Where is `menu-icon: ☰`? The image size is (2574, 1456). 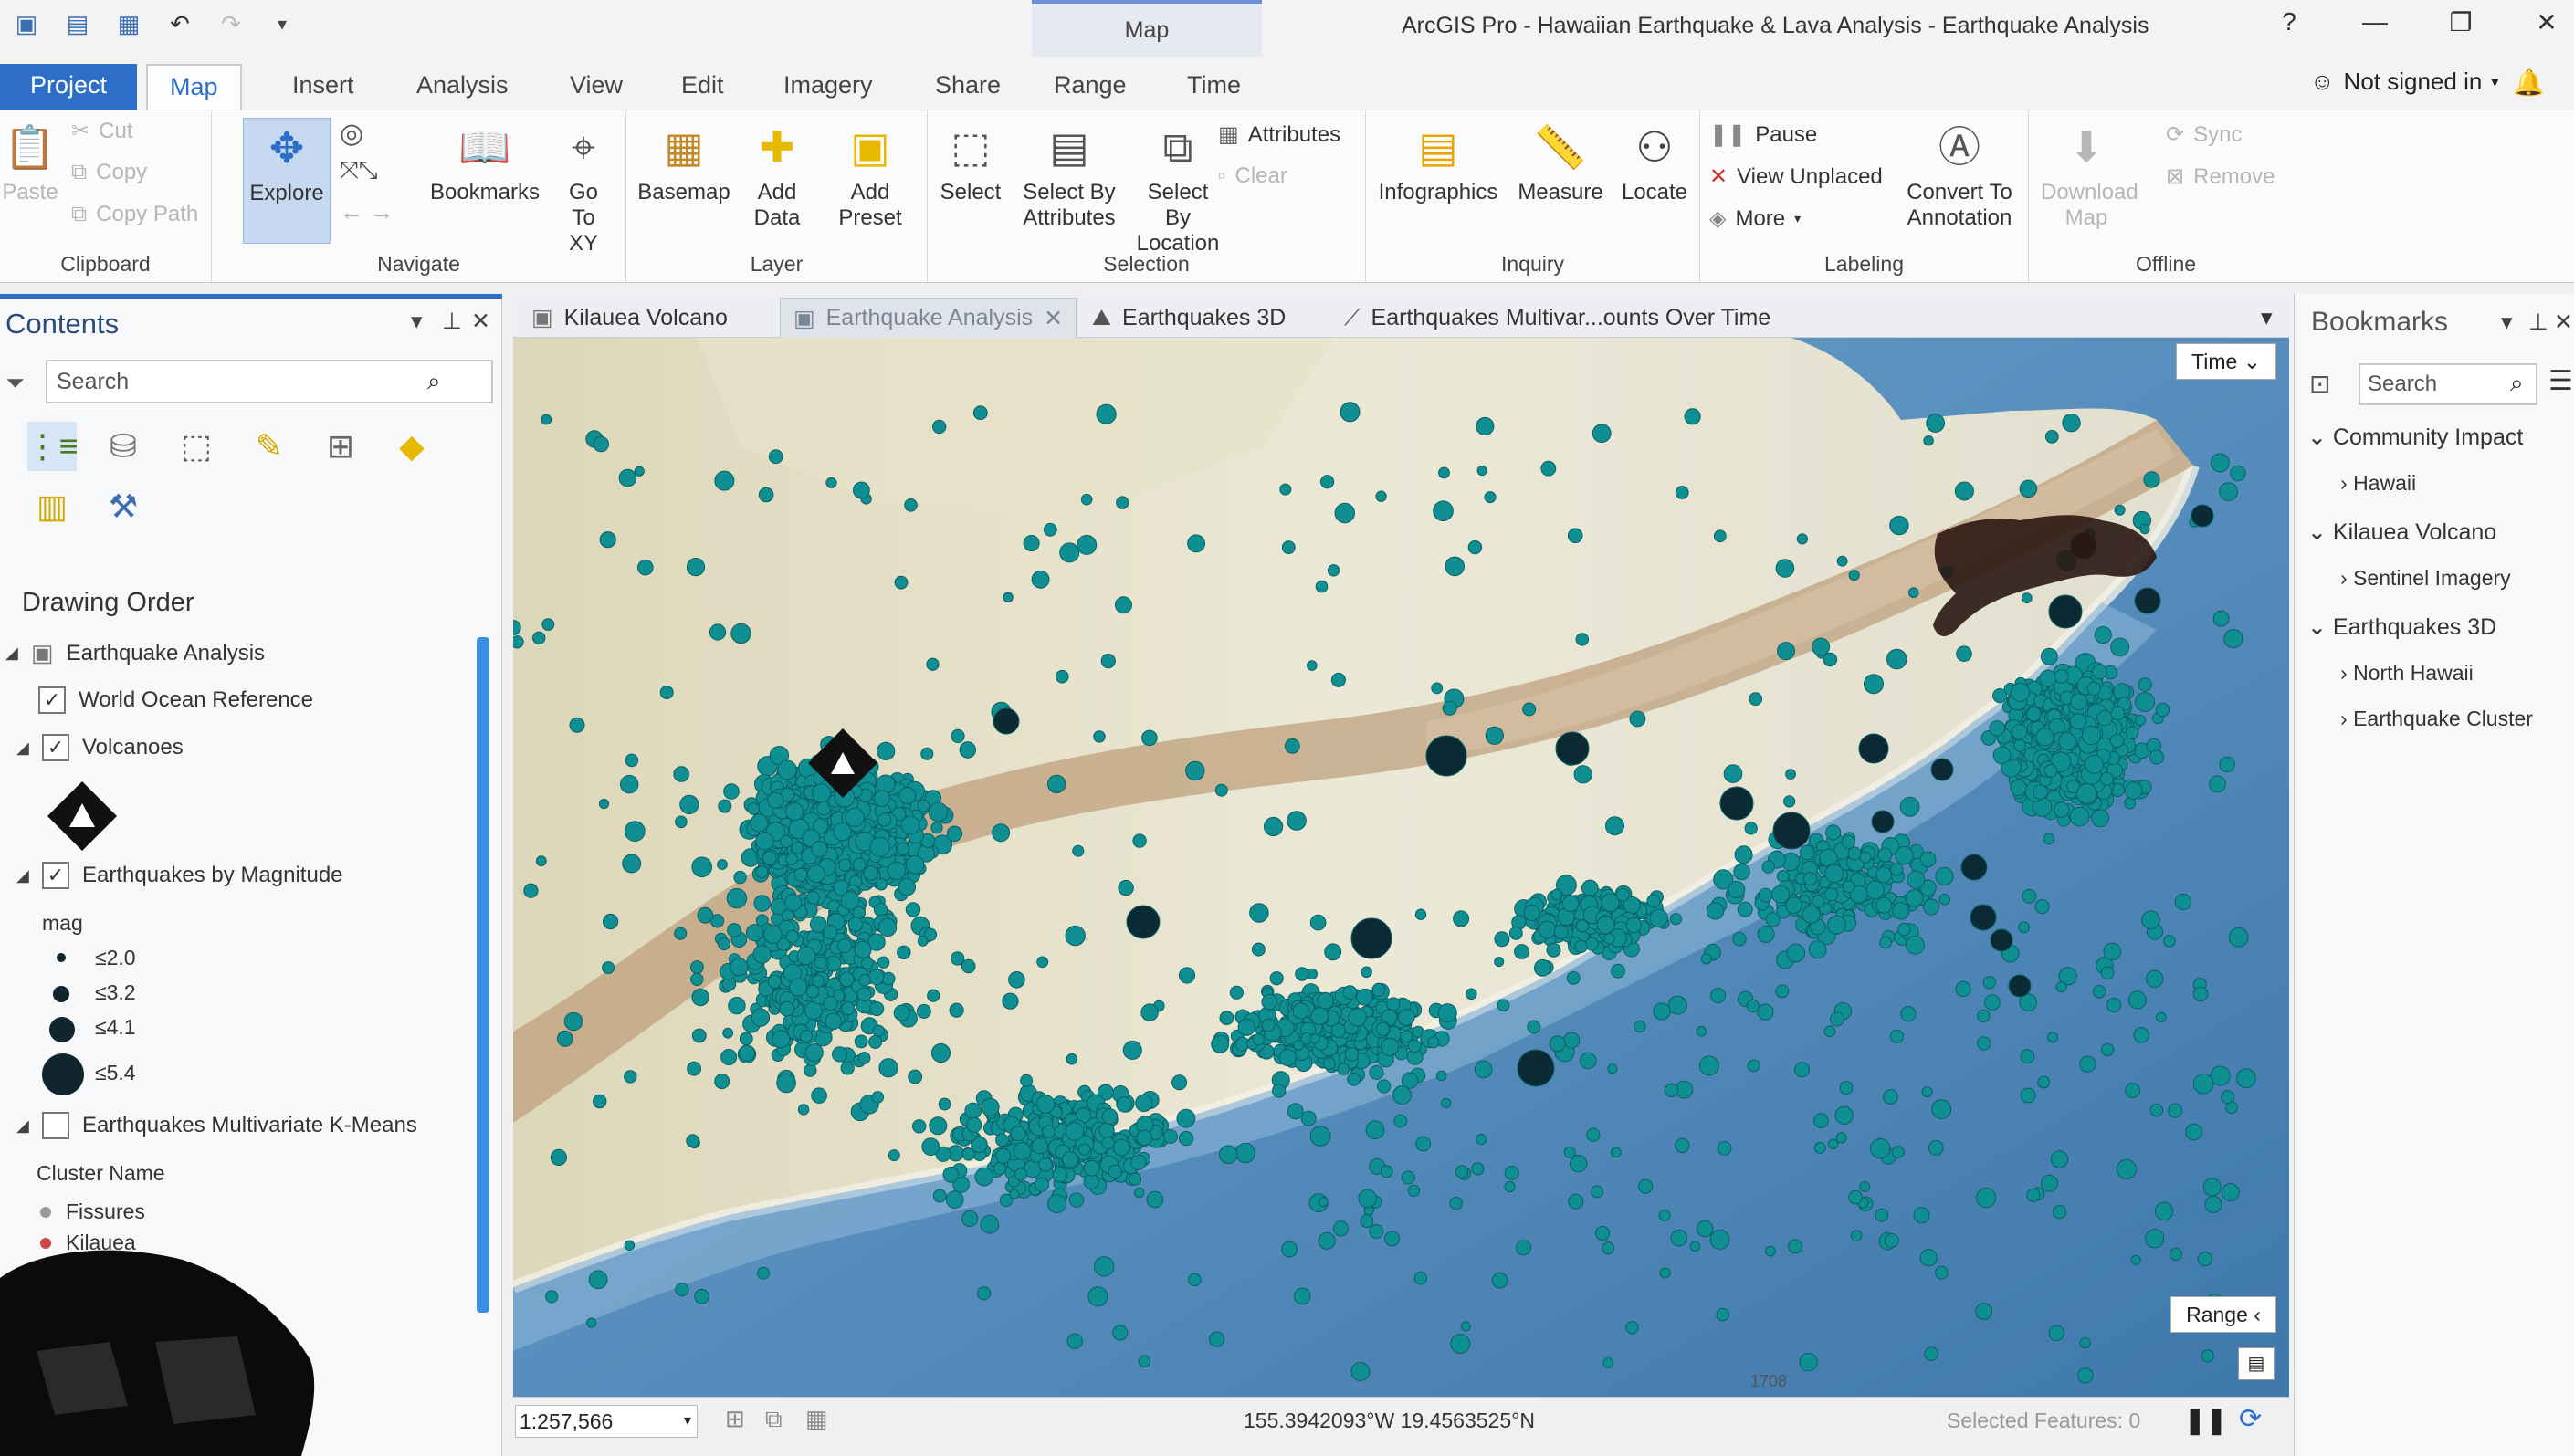 menu-icon: ☰ is located at coordinates (2560, 381).